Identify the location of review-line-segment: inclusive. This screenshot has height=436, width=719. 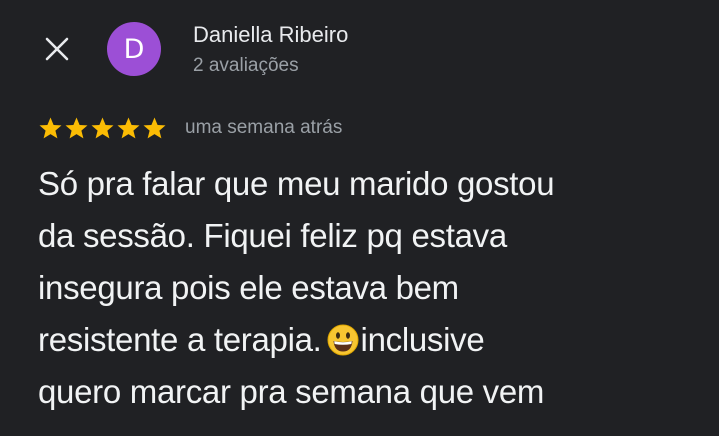
(422, 339).